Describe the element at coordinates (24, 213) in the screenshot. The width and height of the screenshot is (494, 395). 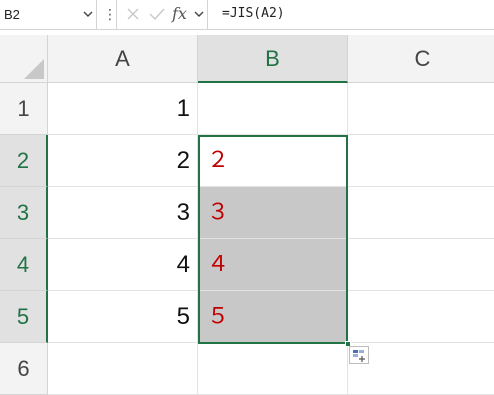
I see `row-header-3: 3` at that location.